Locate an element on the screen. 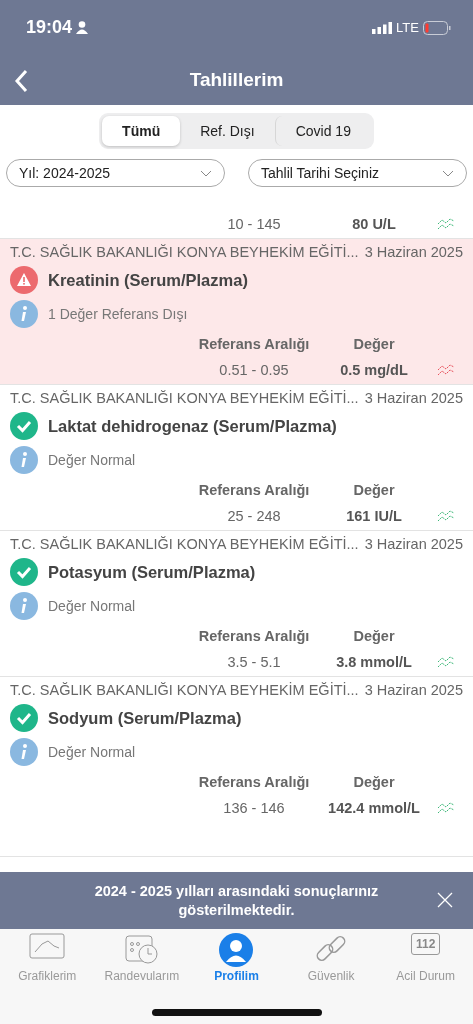  reference-range: 0.51 - 0.95 is located at coordinates (254, 370).